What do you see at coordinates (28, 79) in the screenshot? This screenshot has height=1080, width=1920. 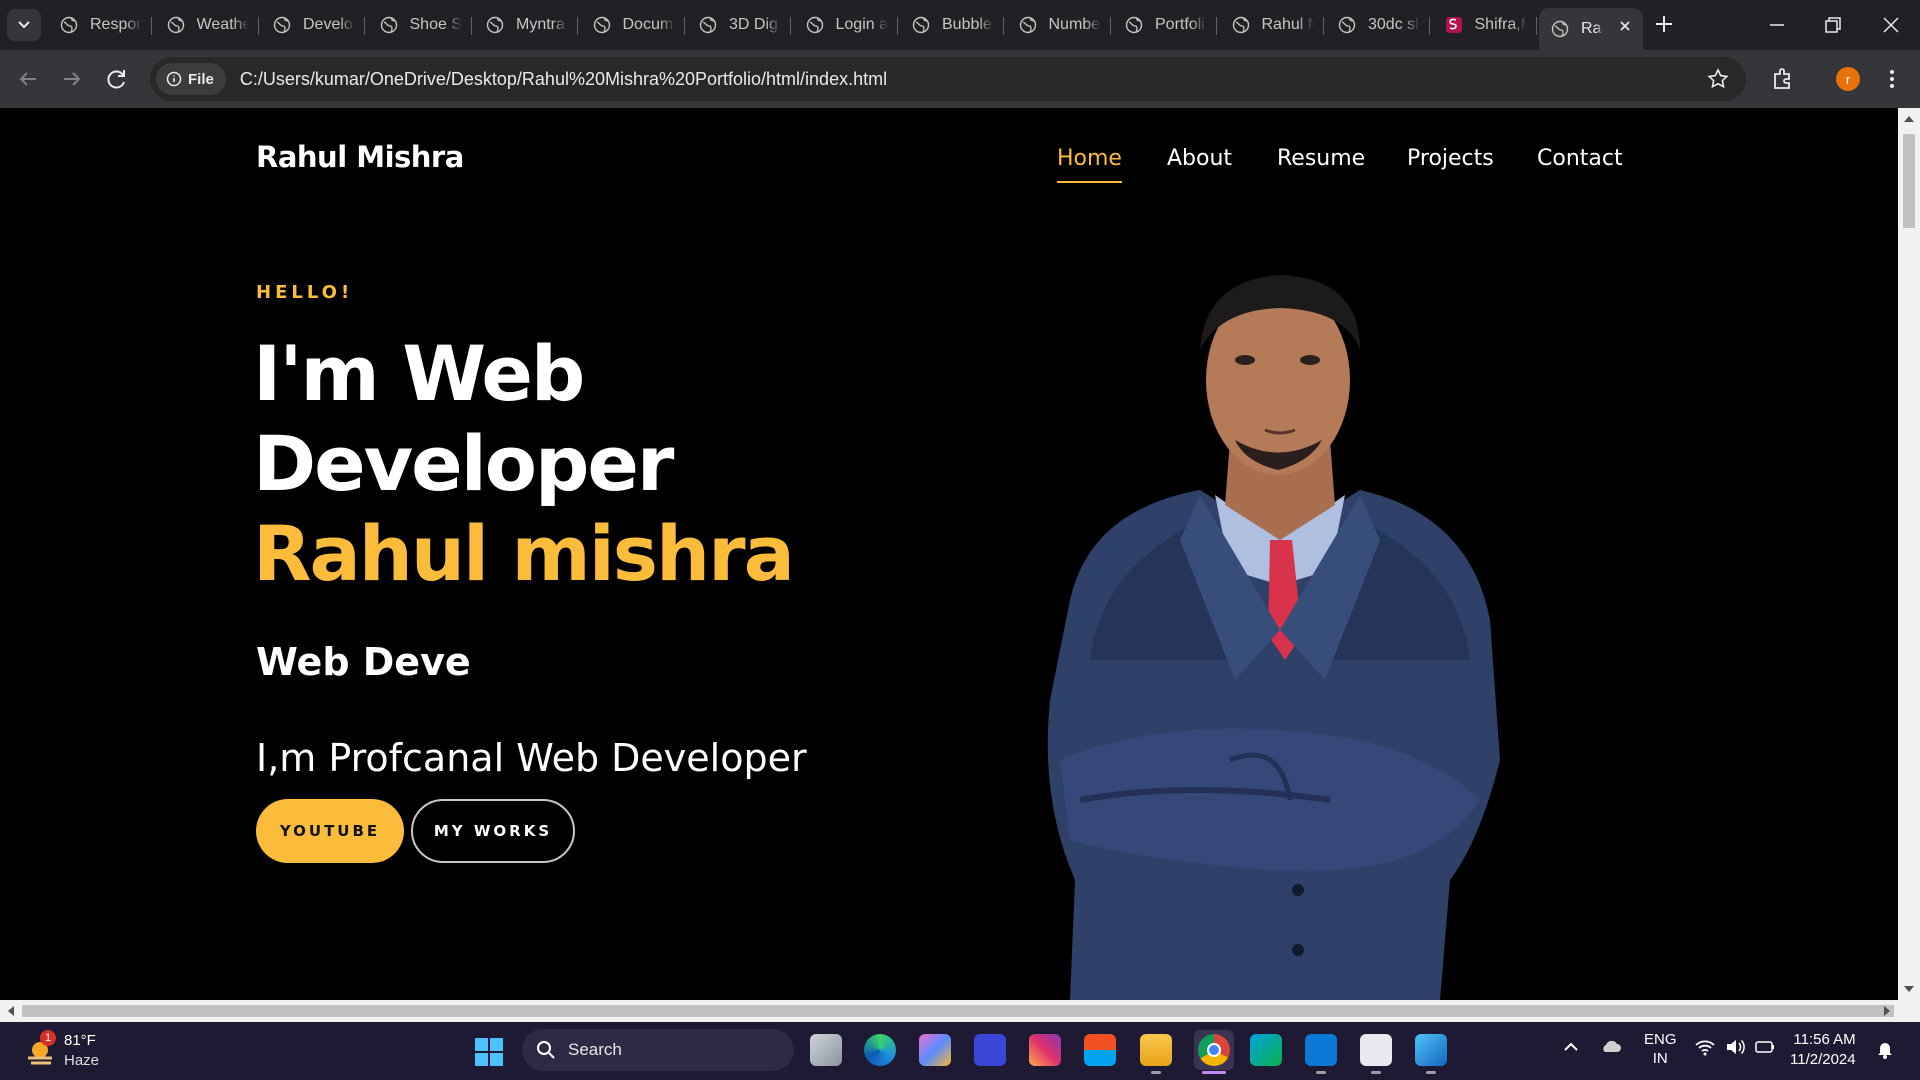 I see `back-icon` at bounding box center [28, 79].